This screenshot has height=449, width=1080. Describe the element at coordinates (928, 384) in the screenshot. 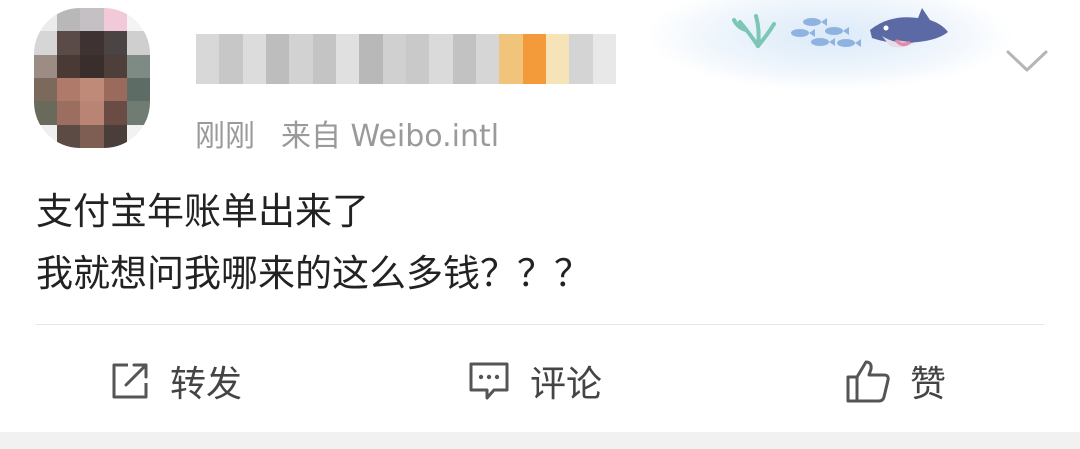

I see `like-label: 赞` at that location.